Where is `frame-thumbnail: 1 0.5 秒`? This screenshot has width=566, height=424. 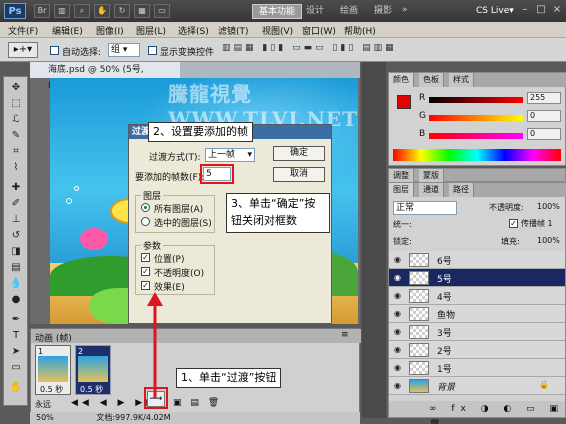
frame-thumbnail: 1 0.5 秒 is located at coordinates (53, 370).